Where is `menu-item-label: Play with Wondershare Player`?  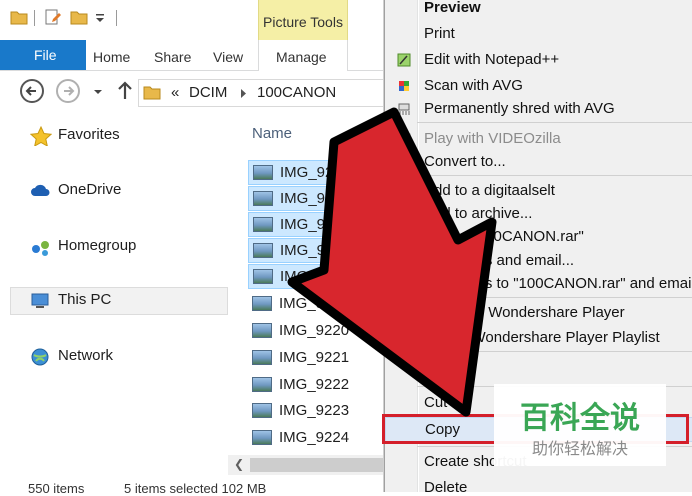
menu-item-label: Play with Wondershare Player is located at coordinates (524, 312).